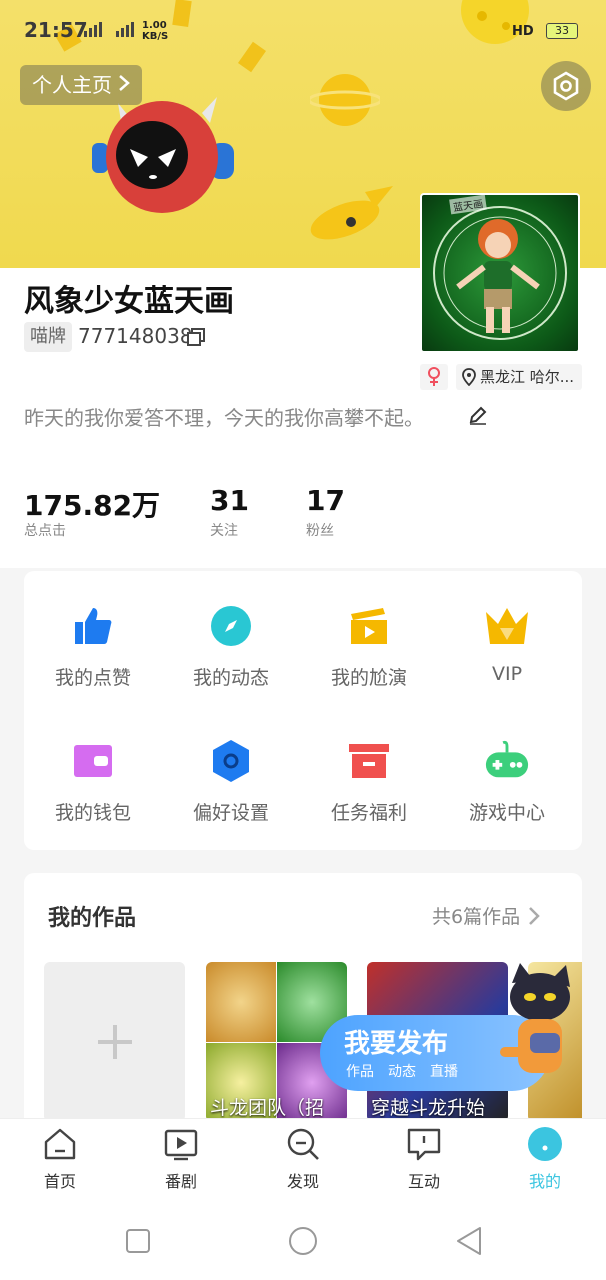  Describe the element at coordinates (506, 813) in the screenshot. I see `grid-item-label: 游戏中心` at that location.